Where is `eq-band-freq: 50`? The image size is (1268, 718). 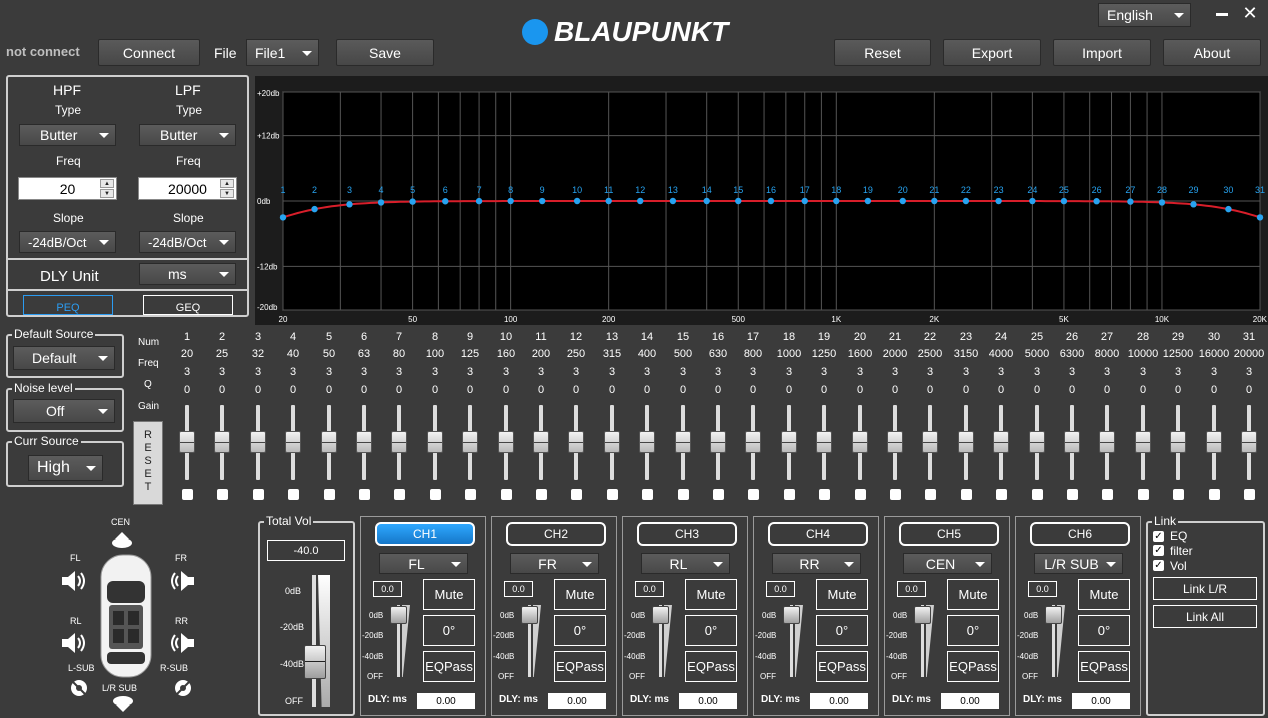
eq-band-freq: 50 is located at coordinates (329, 354).